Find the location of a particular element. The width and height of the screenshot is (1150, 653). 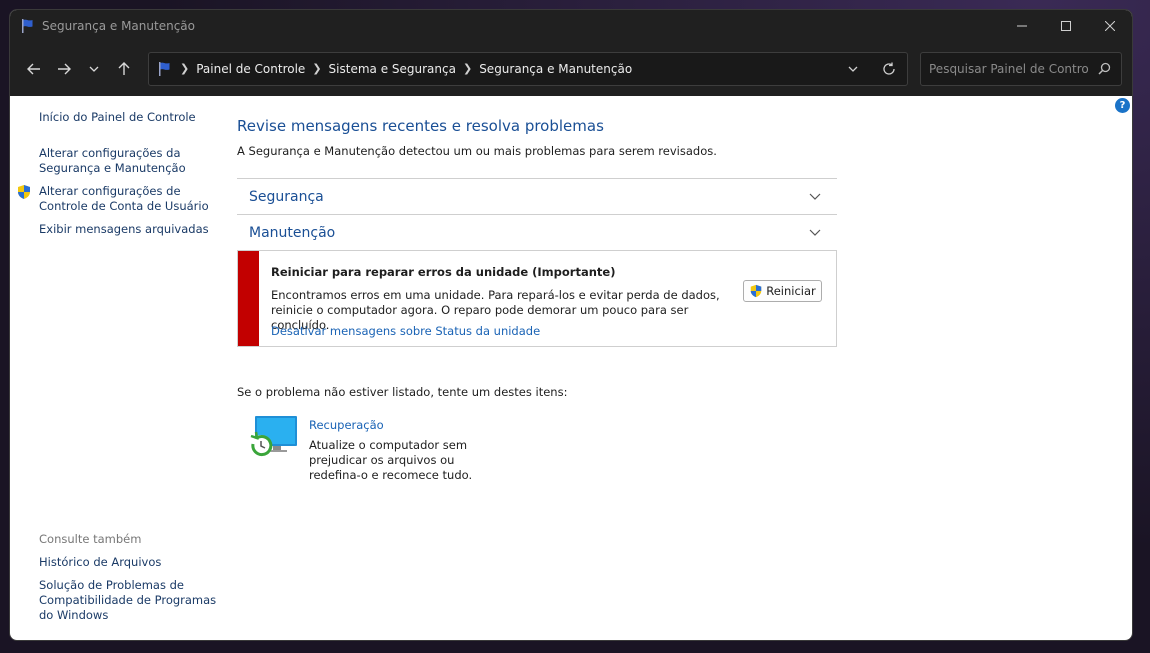

minimize-icon is located at coordinates (1022, 25).